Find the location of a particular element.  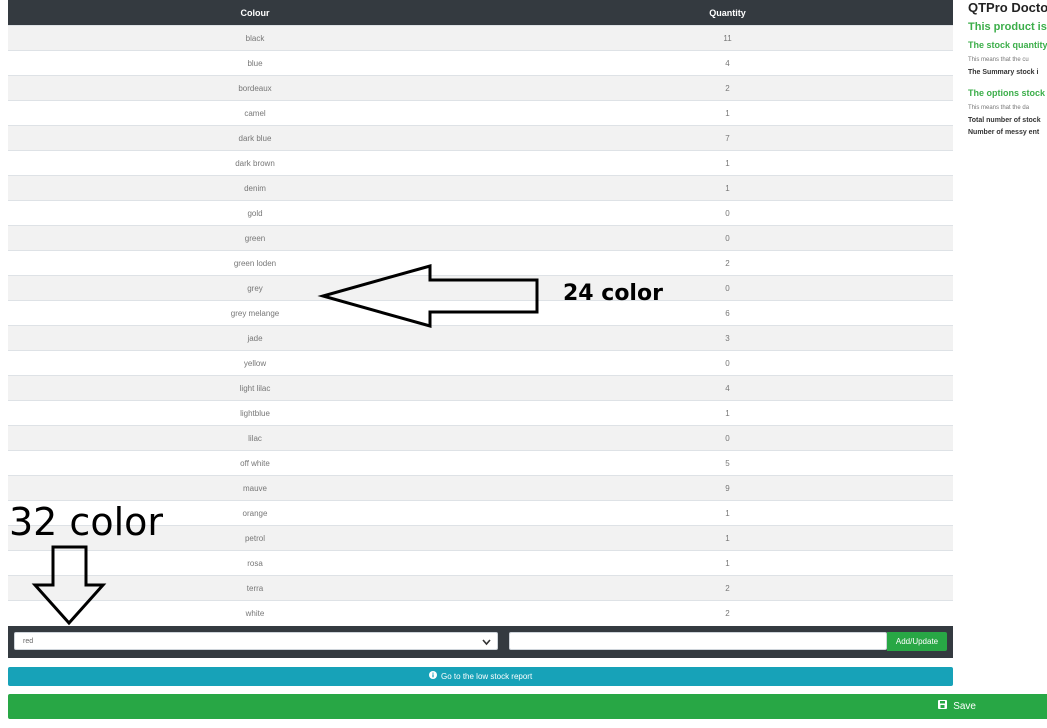

options-stock-heading: The options stock is located at coordinates (1007, 93).